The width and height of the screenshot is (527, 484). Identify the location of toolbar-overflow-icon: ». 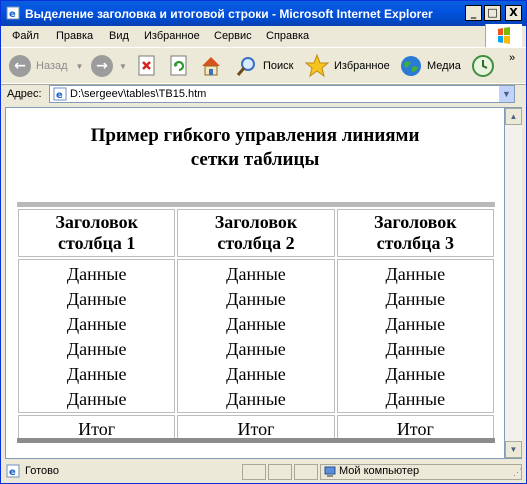
(512, 58).